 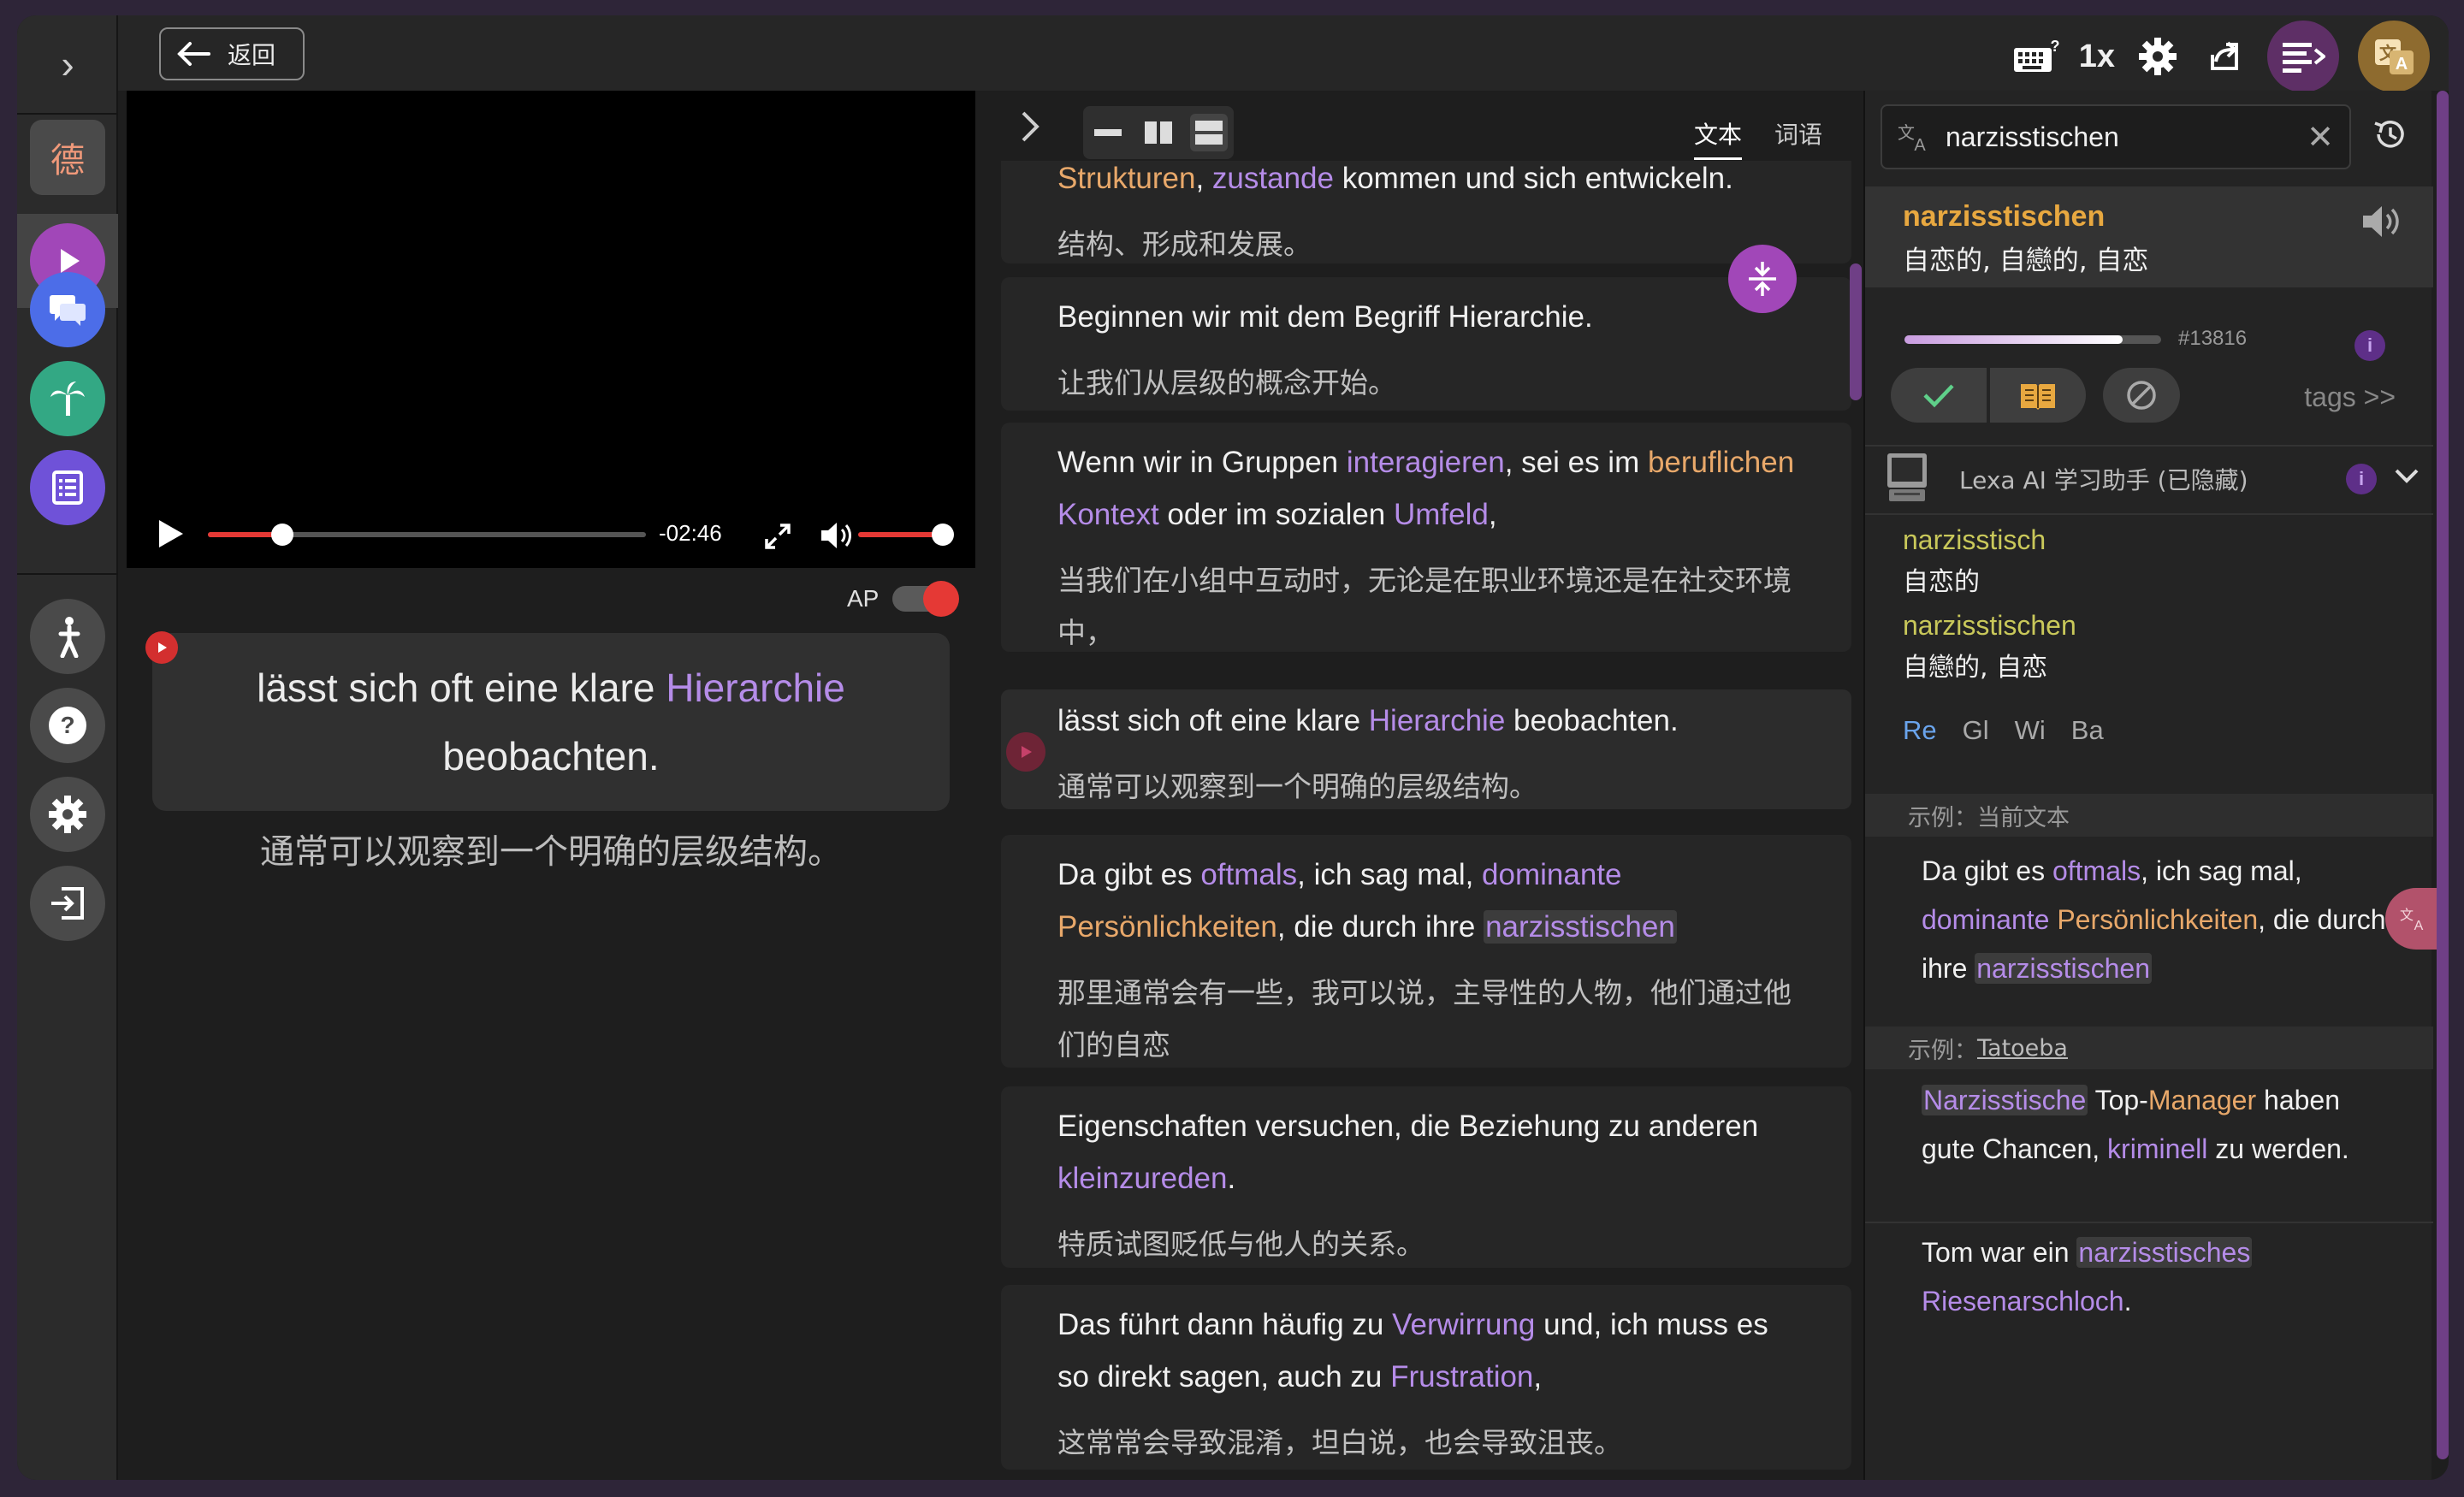 What do you see at coordinates (2350, 397) in the screenshot?
I see `tags-link: tags >>` at bounding box center [2350, 397].